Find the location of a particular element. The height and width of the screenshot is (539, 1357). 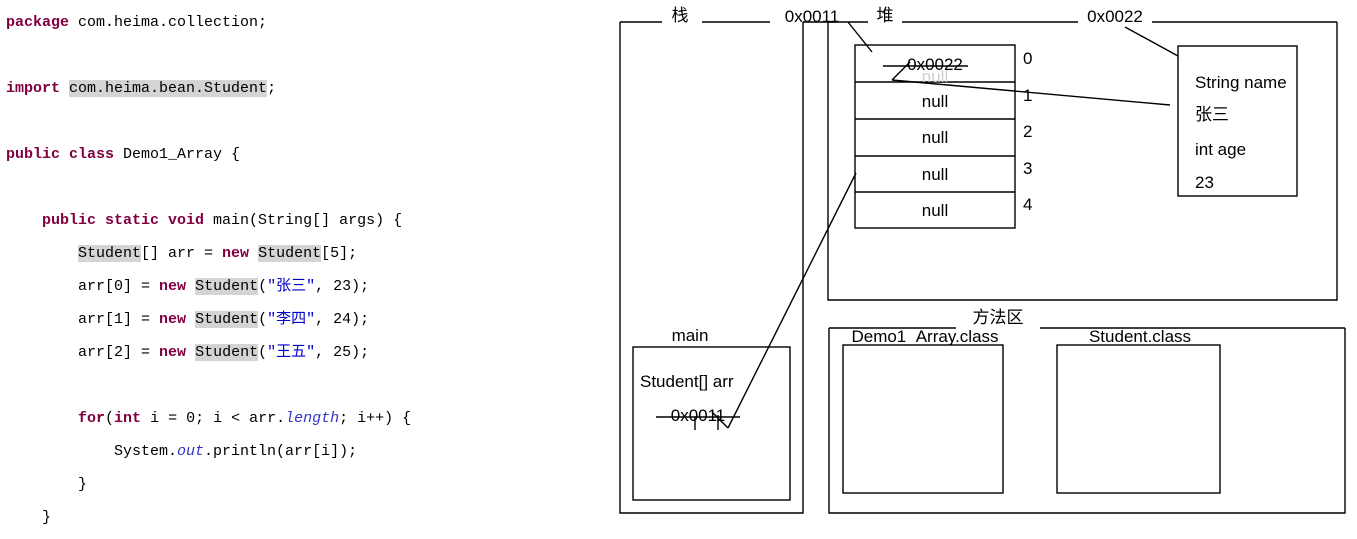

student-class-label: Student.class is located at coordinates (1140, 336).